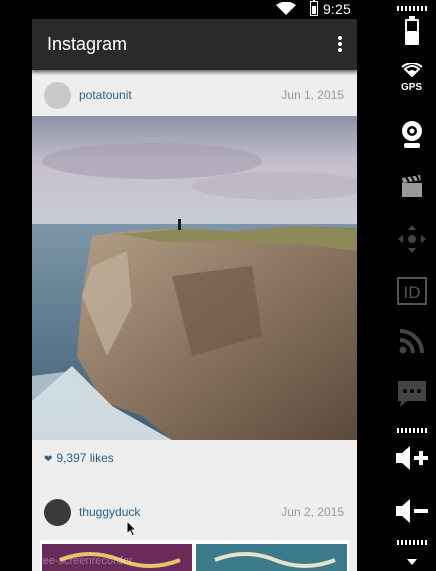 The image size is (436, 571). I want to click on battery-status-icon, so click(314, 8).